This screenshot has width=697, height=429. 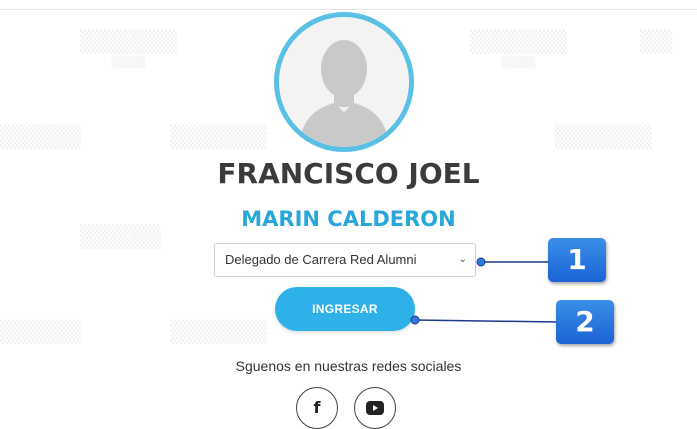 I want to click on annotation-badge-1: 1, so click(x=577, y=260).